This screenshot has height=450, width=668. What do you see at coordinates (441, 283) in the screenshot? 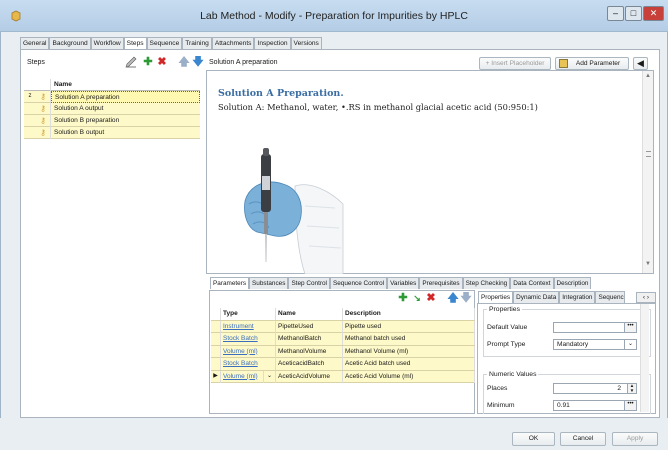
I see `tab-prerequisites: Prerequisites` at bounding box center [441, 283].